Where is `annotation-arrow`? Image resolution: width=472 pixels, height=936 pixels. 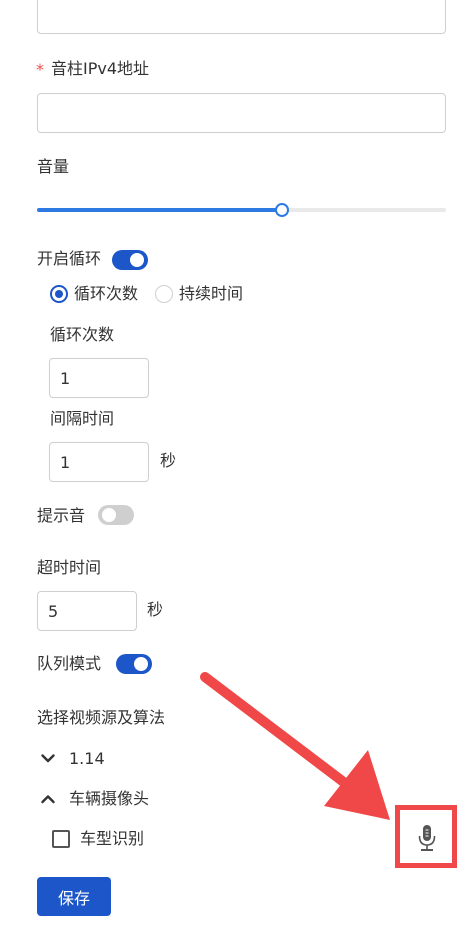 annotation-arrow is located at coordinates (295, 746).